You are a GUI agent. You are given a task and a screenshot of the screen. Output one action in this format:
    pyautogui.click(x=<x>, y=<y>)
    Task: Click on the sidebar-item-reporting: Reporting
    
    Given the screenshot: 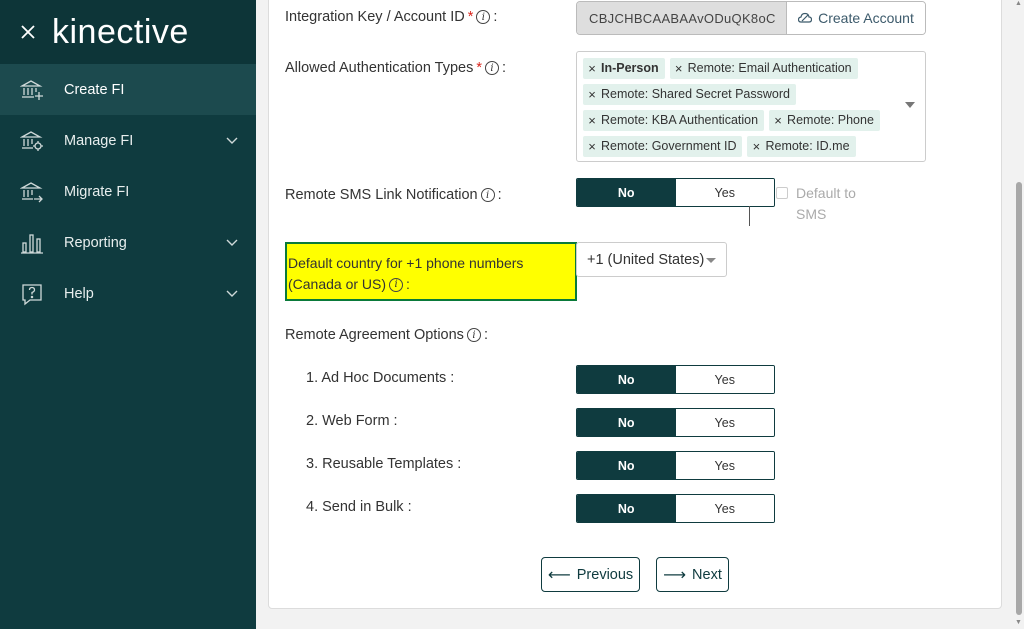 What is the action you would take?
    pyautogui.click(x=128, y=242)
    